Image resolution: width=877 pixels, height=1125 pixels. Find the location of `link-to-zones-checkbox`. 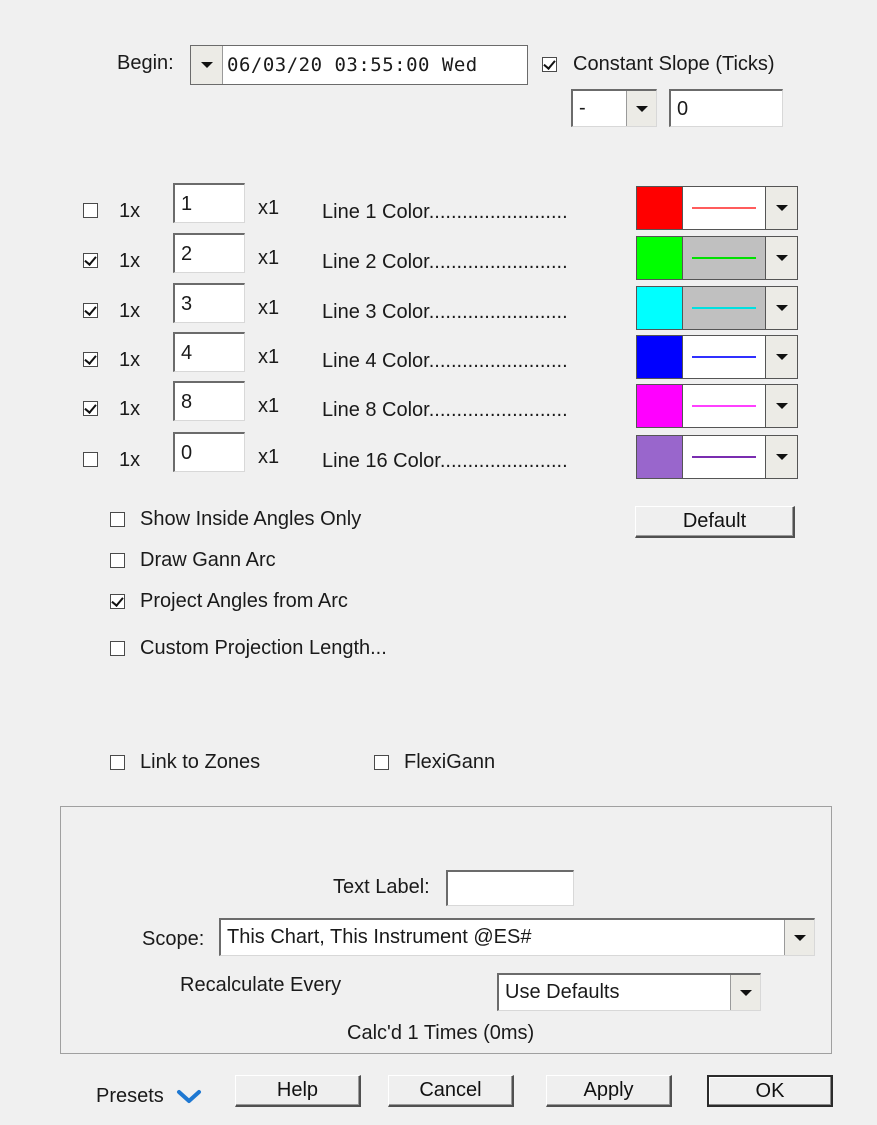

link-to-zones-checkbox is located at coordinates (117, 762).